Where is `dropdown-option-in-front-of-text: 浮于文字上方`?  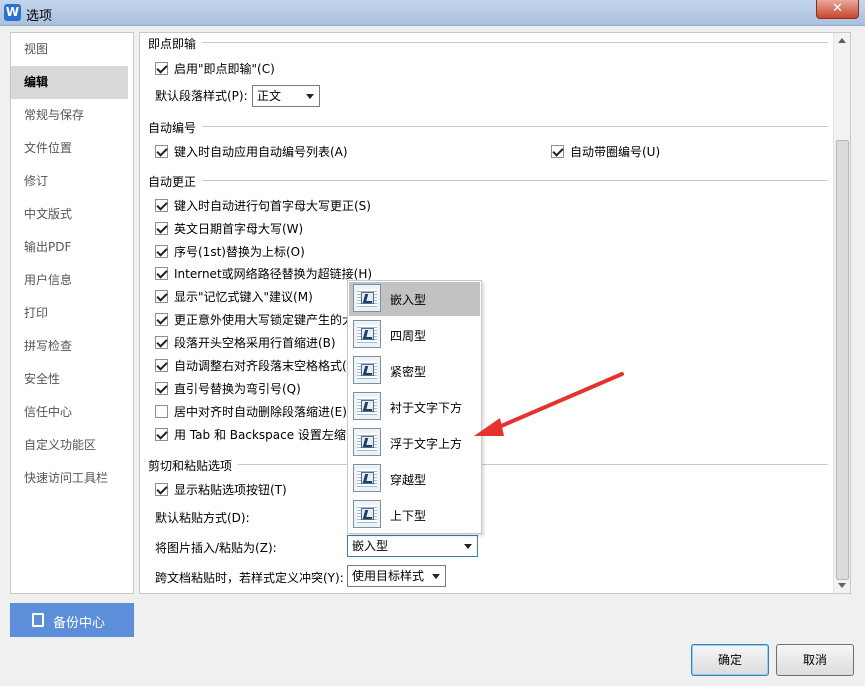
dropdown-option-in-front-of-text: 浮于文字上方 is located at coordinates (414, 443).